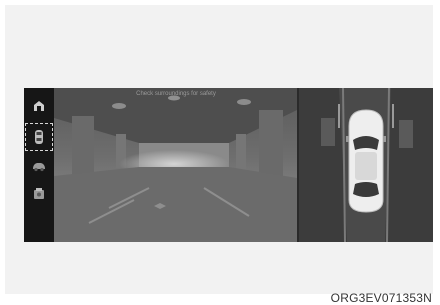  I want to click on camera-caption: Check surroundings for safety, so click(176, 94).